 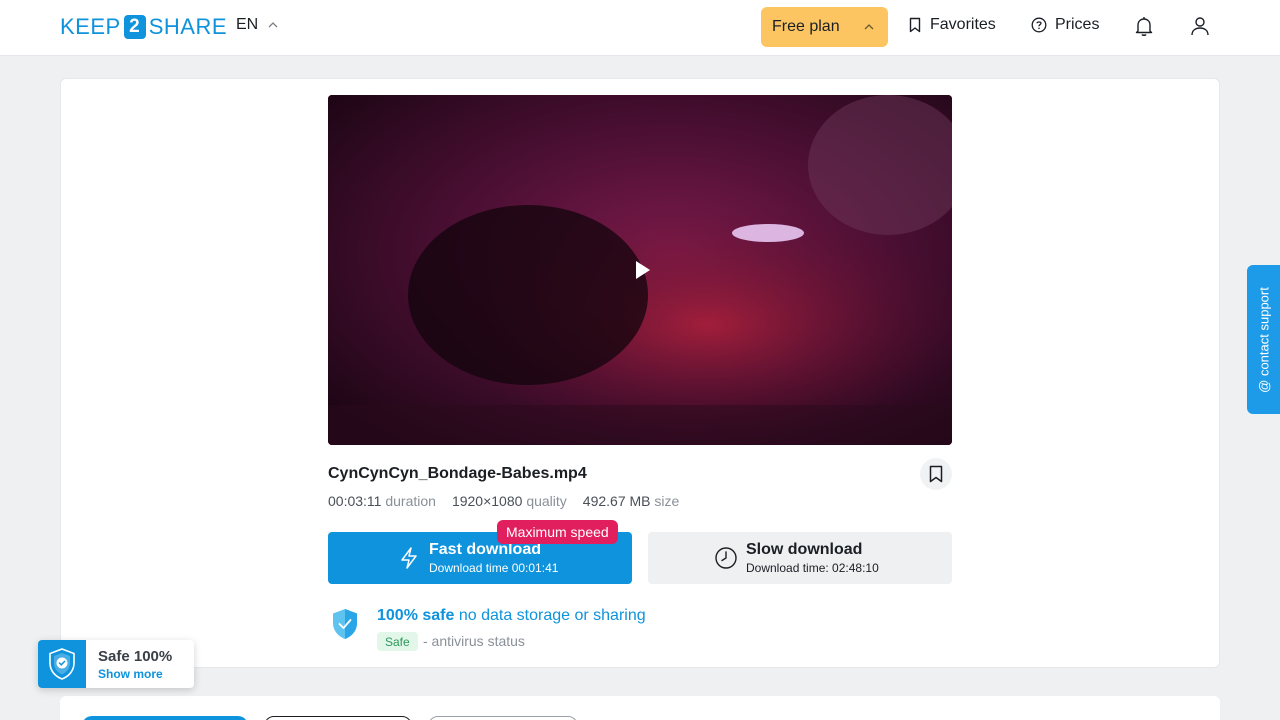 What do you see at coordinates (410, 501) in the screenshot?
I see `duration-unit: duration` at bounding box center [410, 501].